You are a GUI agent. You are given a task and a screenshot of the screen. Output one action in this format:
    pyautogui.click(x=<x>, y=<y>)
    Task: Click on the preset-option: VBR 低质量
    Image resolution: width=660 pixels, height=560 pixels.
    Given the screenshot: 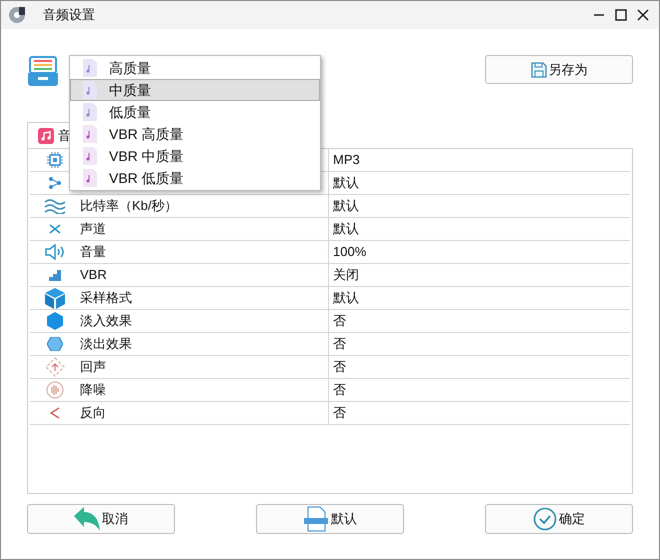 What is the action you would take?
    pyautogui.click(x=195, y=178)
    